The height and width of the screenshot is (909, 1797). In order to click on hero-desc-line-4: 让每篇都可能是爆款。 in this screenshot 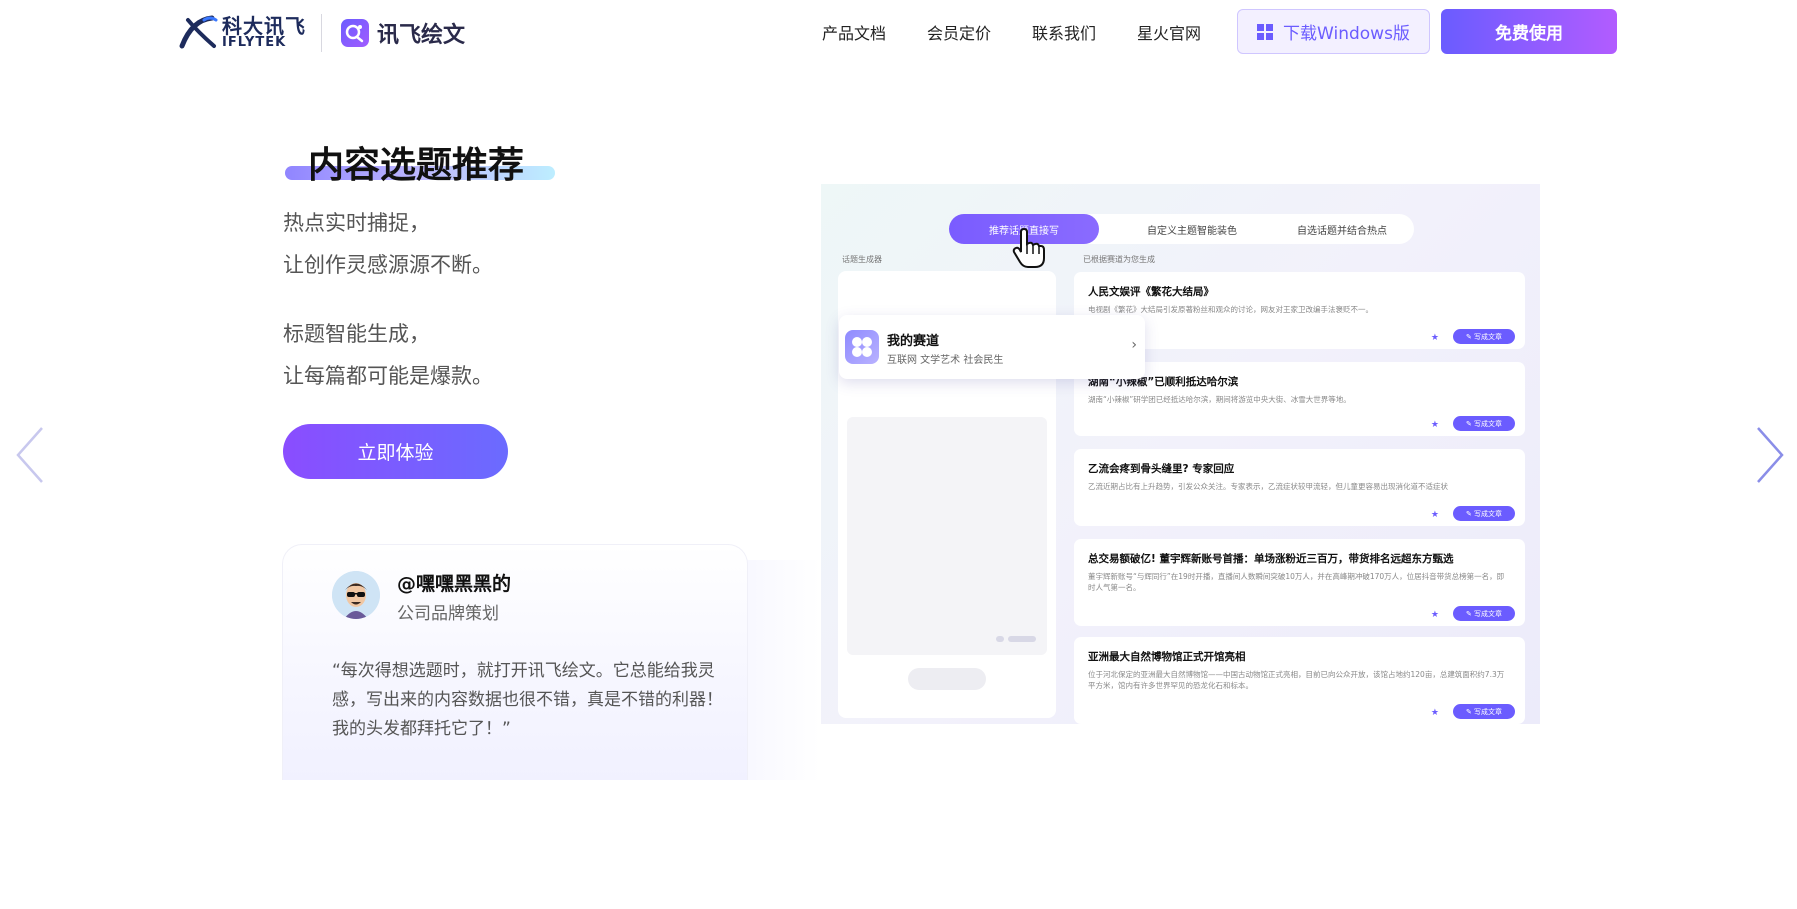, I will do `click(388, 376)`.